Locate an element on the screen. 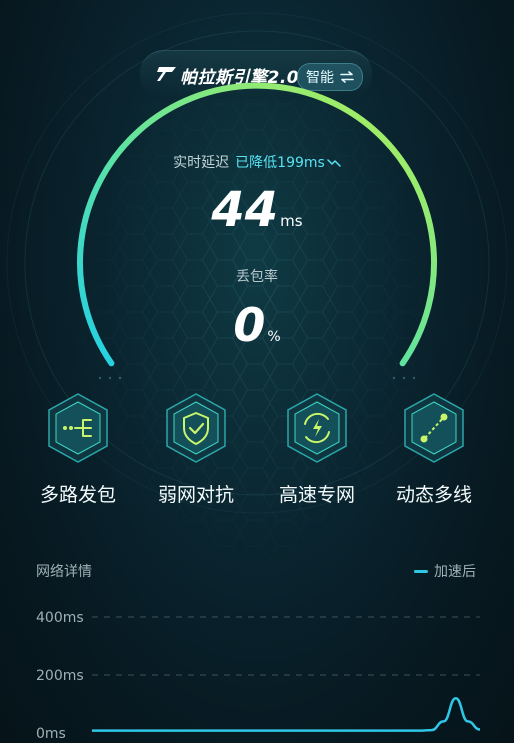 The height and width of the screenshot is (743, 514). latency-unit: ms is located at coordinates (291, 221).